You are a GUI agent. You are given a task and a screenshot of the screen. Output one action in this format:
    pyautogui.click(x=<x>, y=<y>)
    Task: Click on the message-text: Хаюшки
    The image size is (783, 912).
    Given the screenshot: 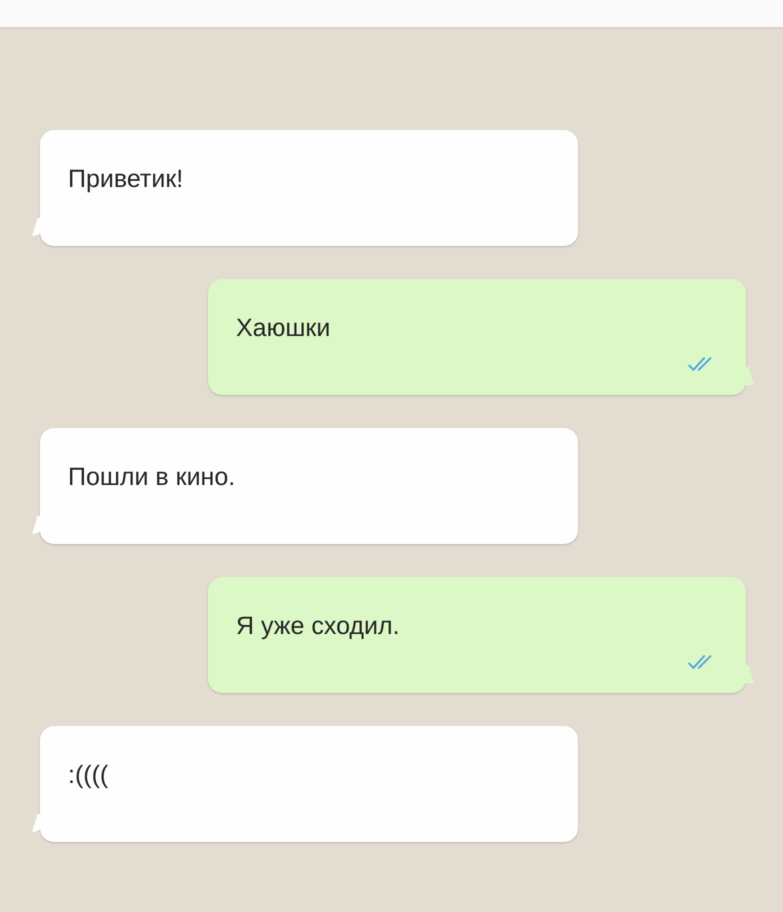 What is the action you would take?
    pyautogui.click(x=283, y=328)
    